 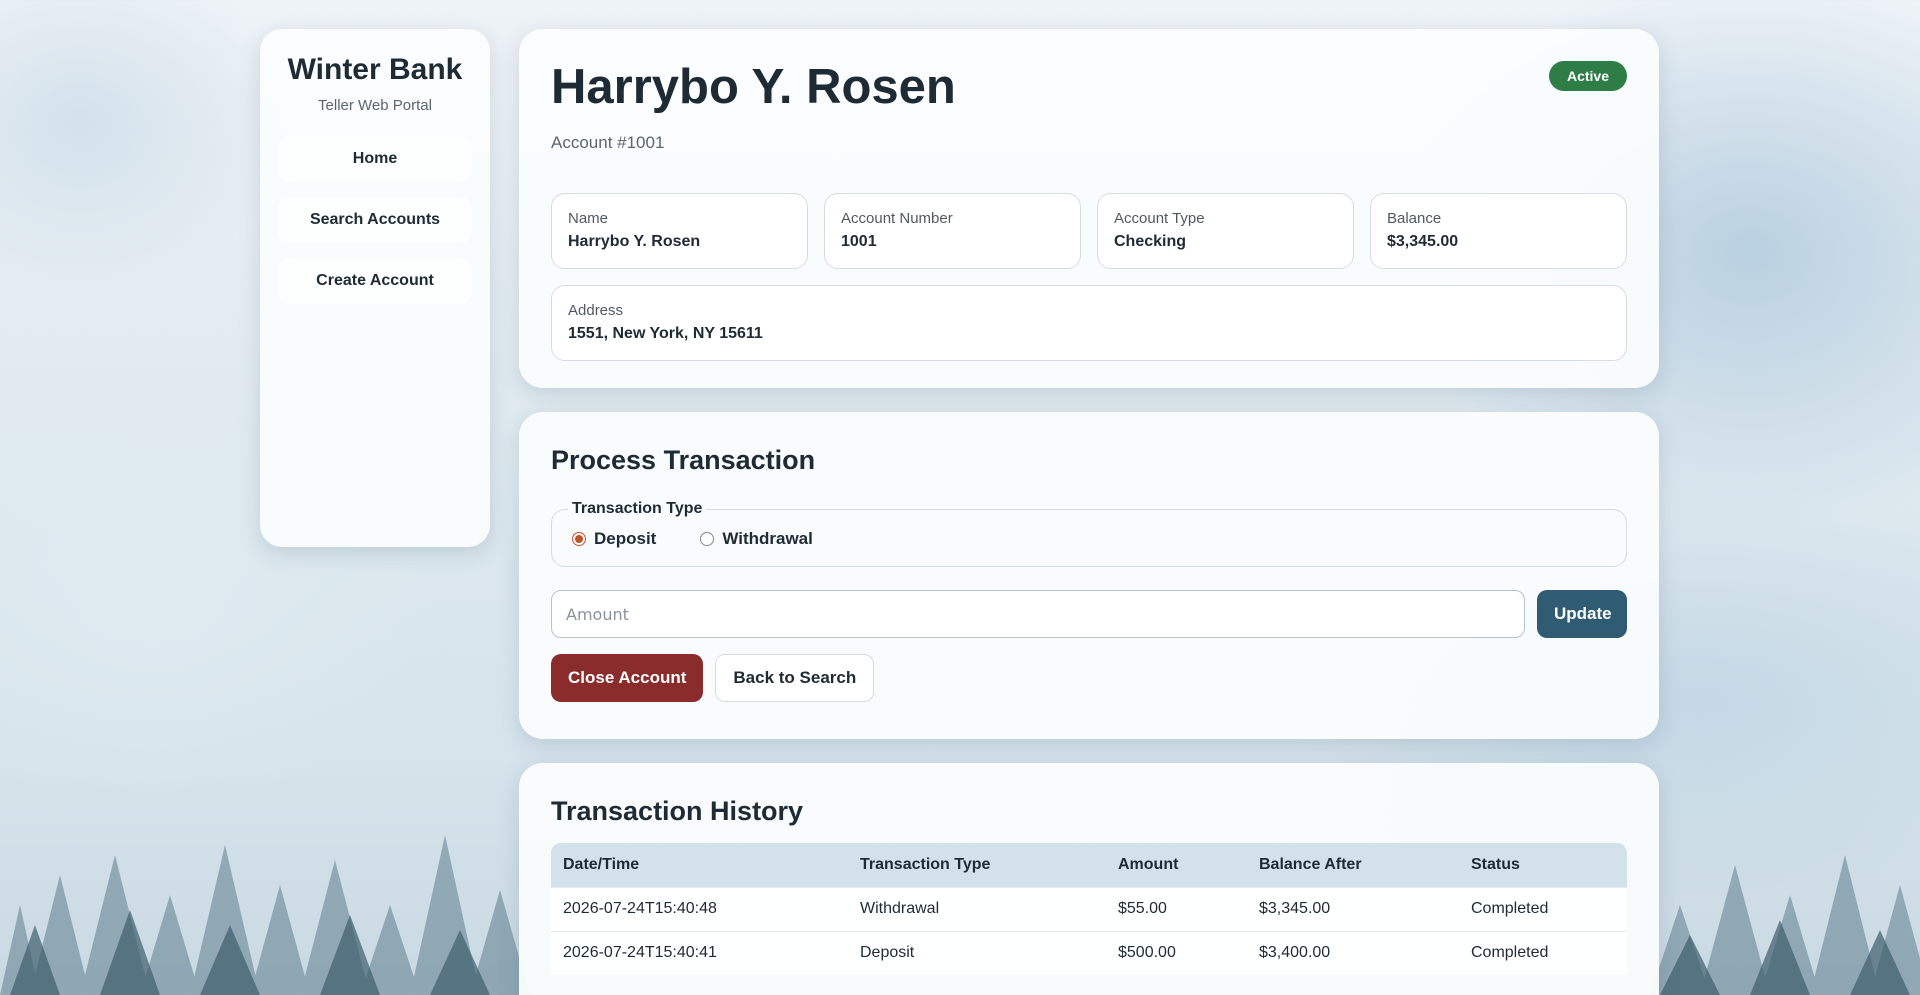 What do you see at coordinates (679, 231) in the screenshot?
I see `field-name: Name Harrybo Y. Rosen` at bounding box center [679, 231].